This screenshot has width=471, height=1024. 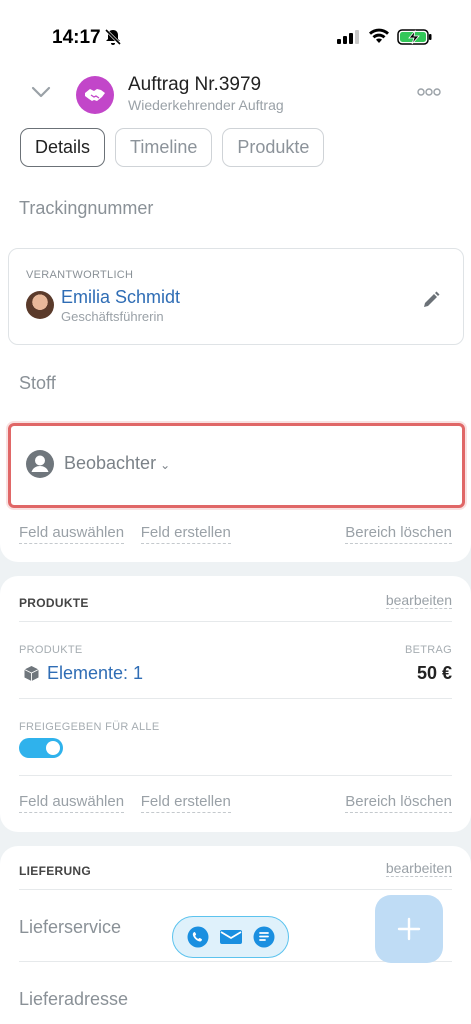 I want to click on delivery-address-field: Lieferadresse, so click(x=73, y=999).